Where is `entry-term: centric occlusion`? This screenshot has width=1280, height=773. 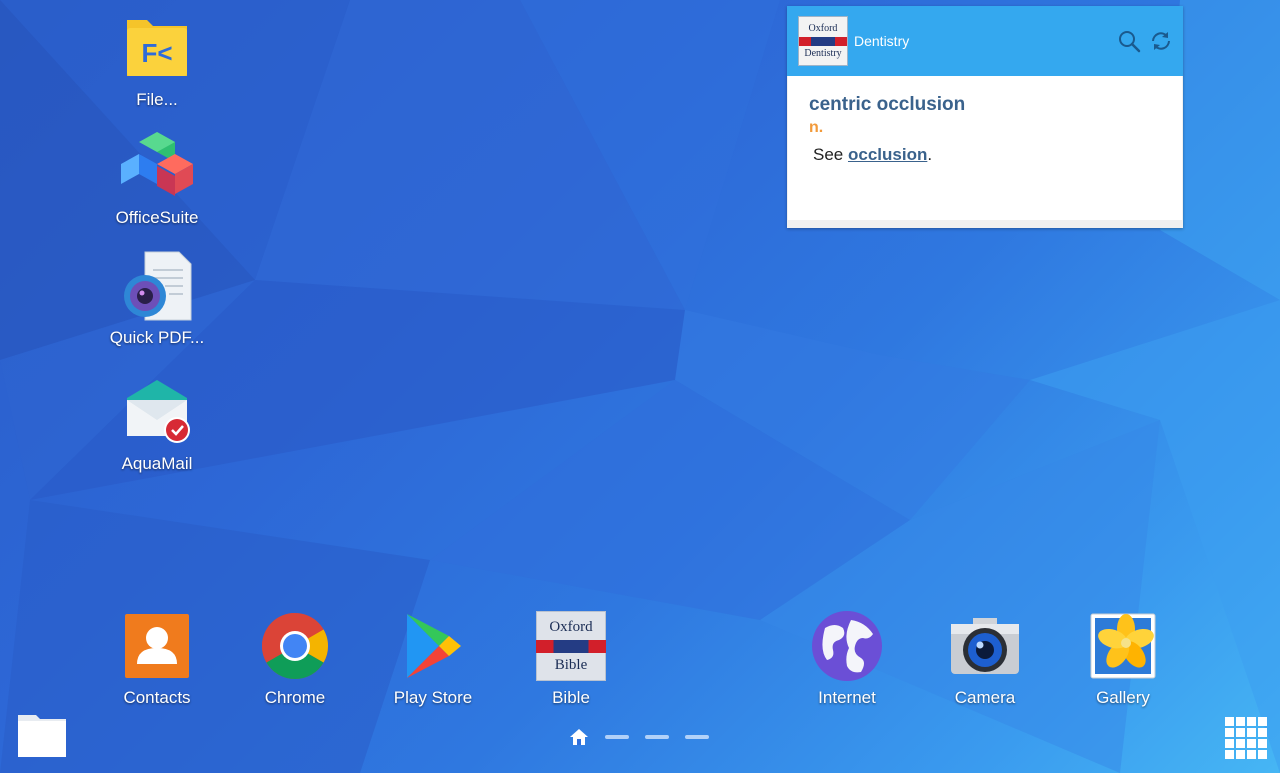
entry-term: centric occlusion is located at coordinates (887, 104).